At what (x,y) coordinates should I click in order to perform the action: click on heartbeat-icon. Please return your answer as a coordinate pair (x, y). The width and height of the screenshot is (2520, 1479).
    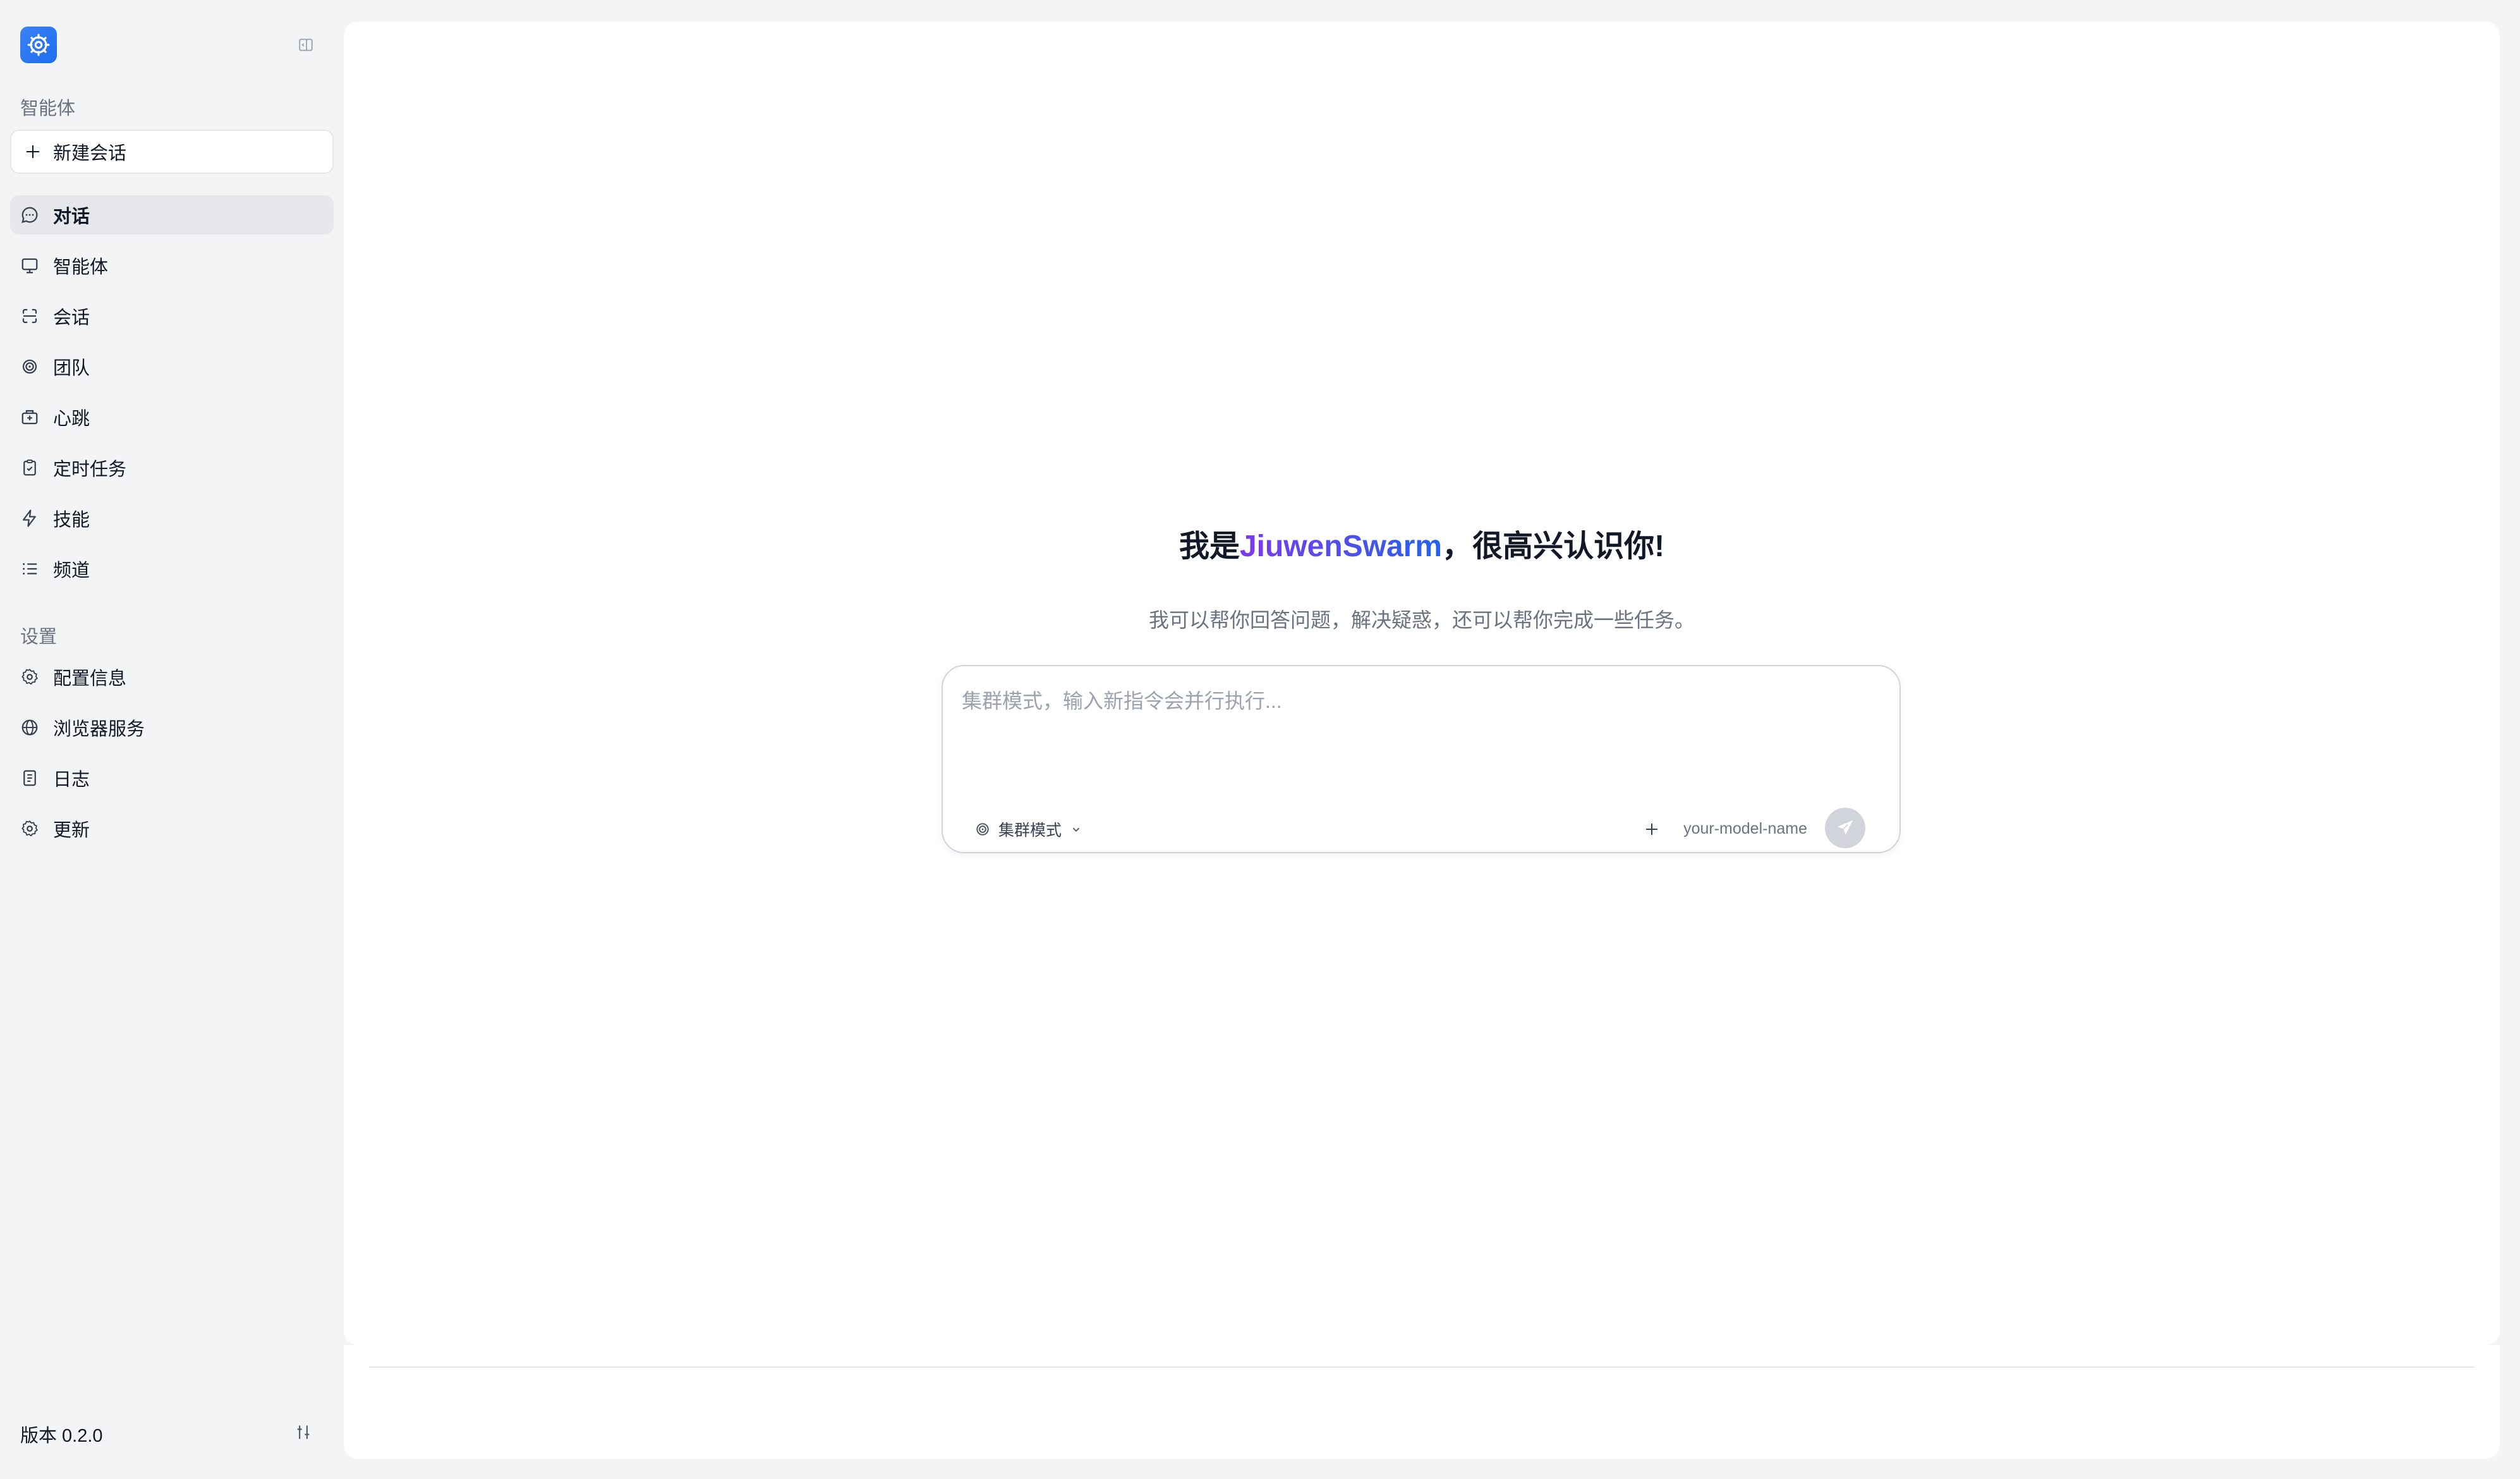
    Looking at the image, I should click on (29, 417).